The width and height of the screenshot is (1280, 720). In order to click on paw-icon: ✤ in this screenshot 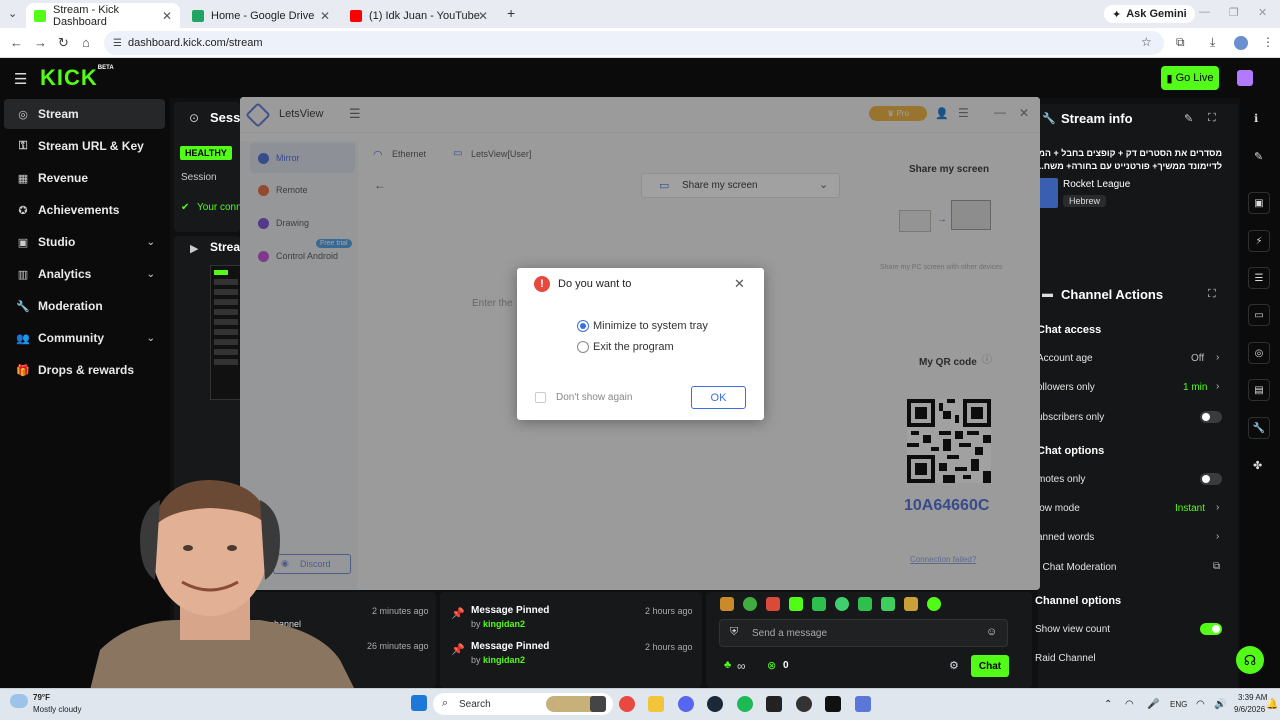, I will do `click(1257, 465)`.